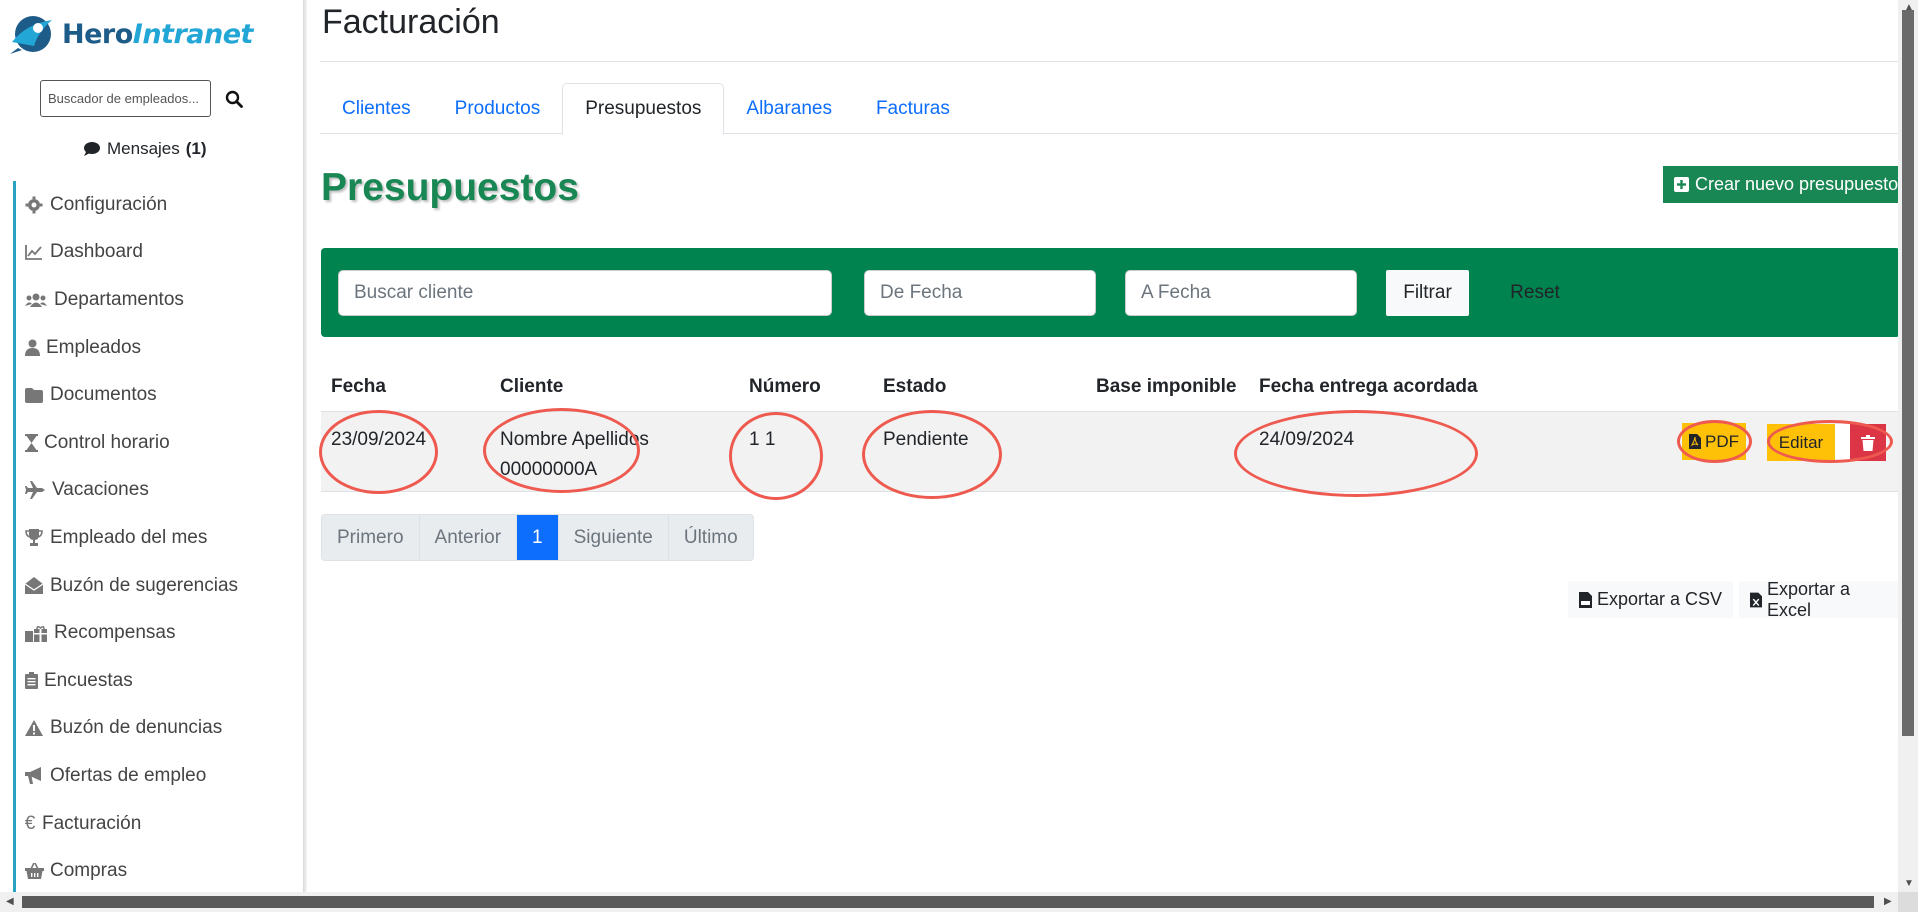 Image resolution: width=1918 pixels, height=912 pixels. I want to click on sidebar-item-ofertas-empleo: Ofertas de empleo, so click(158, 776).